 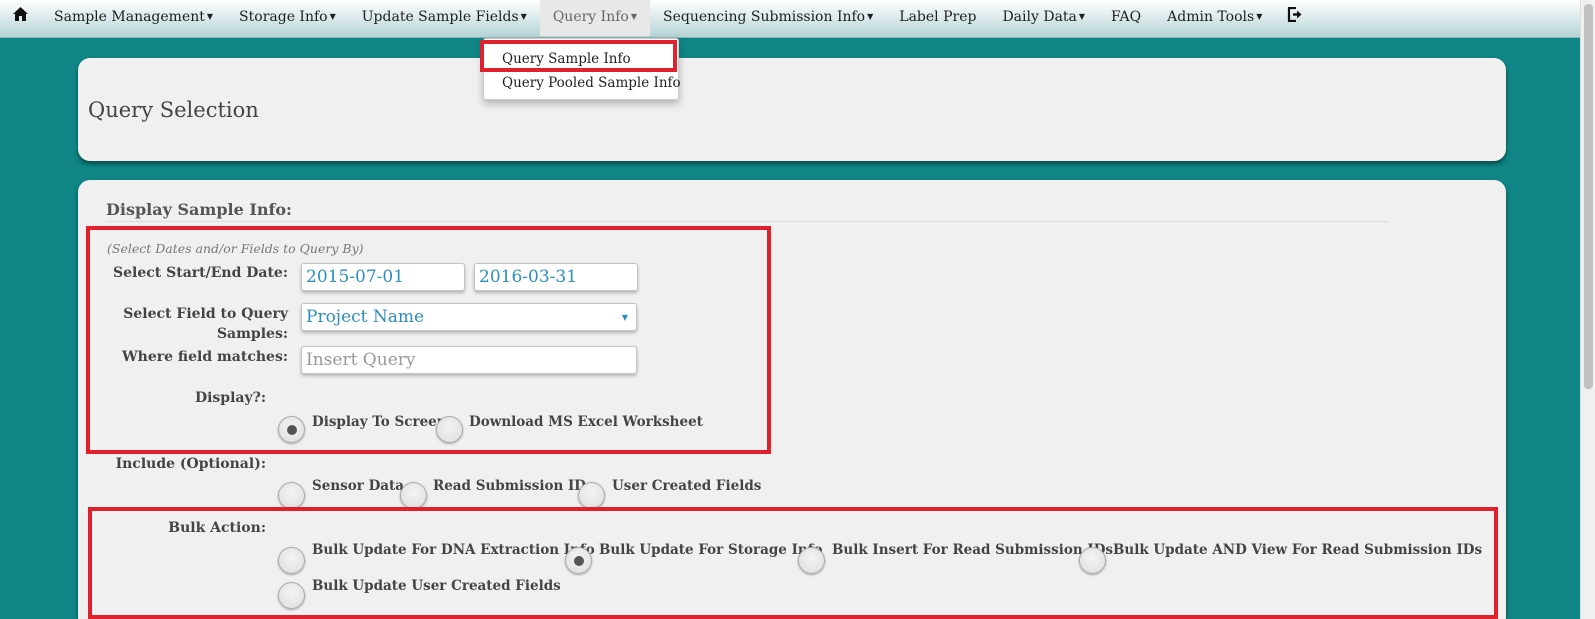 What do you see at coordinates (287, 18) in the screenshot?
I see `nav-storage-info: Storage Info ▼` at bounding box center [287, 18].